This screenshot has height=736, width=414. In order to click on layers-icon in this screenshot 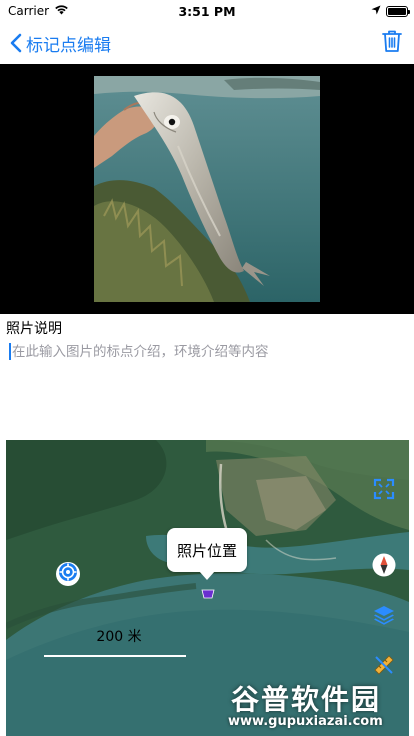, I will do `click(384, 617)`.